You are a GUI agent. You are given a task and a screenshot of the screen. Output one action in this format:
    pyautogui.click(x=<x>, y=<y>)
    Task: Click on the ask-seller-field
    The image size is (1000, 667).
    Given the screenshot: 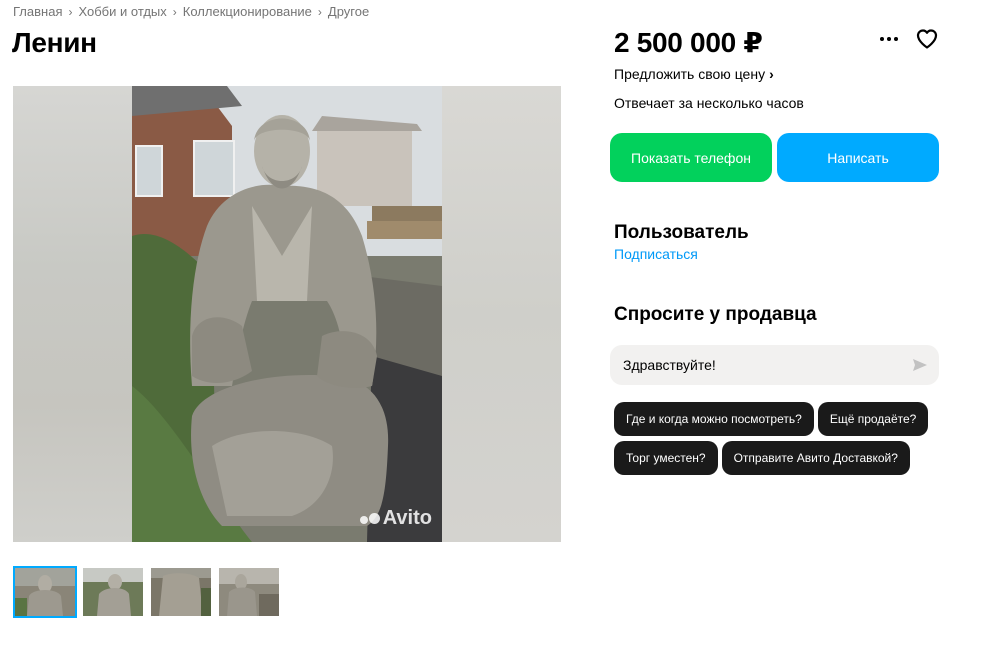 What is the action you would take?
    pyautogui.click(x=774, y=365)
    